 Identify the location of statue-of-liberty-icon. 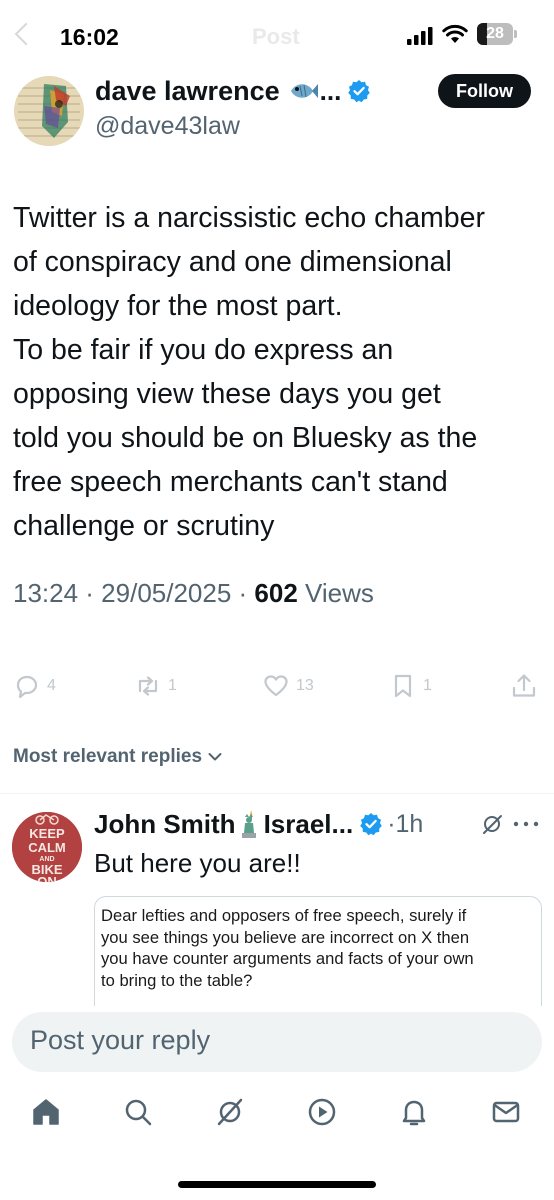
(248, 824).